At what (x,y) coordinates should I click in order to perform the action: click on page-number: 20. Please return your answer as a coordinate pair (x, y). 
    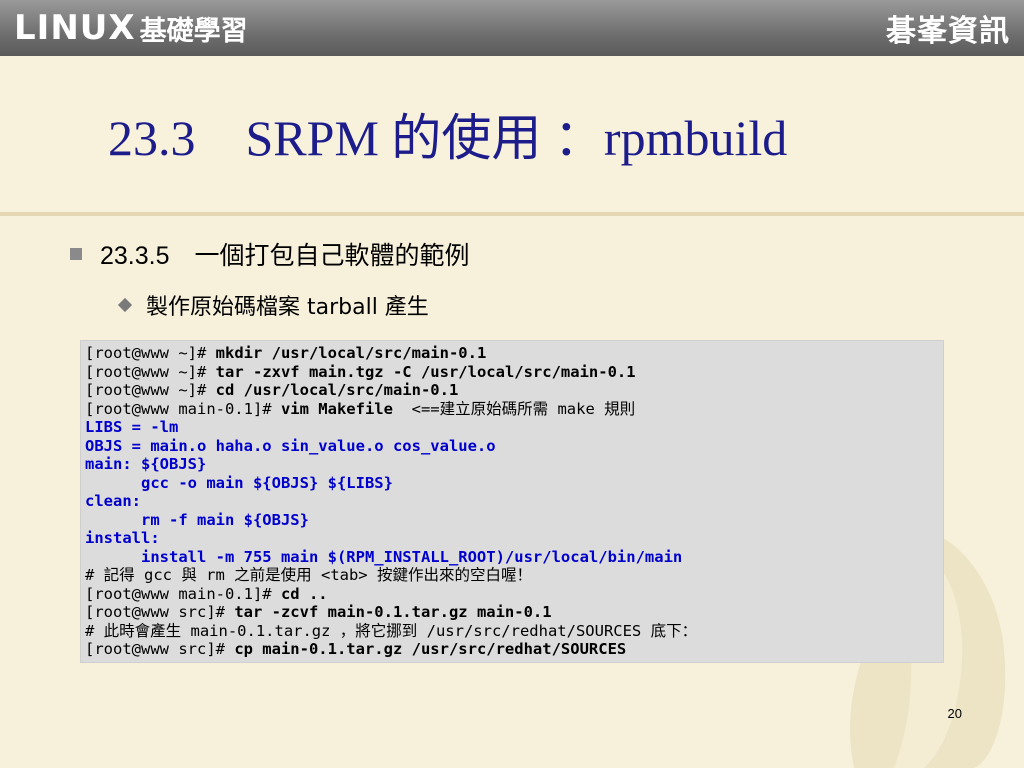
    Looking at the image, I should click on (954, 713).